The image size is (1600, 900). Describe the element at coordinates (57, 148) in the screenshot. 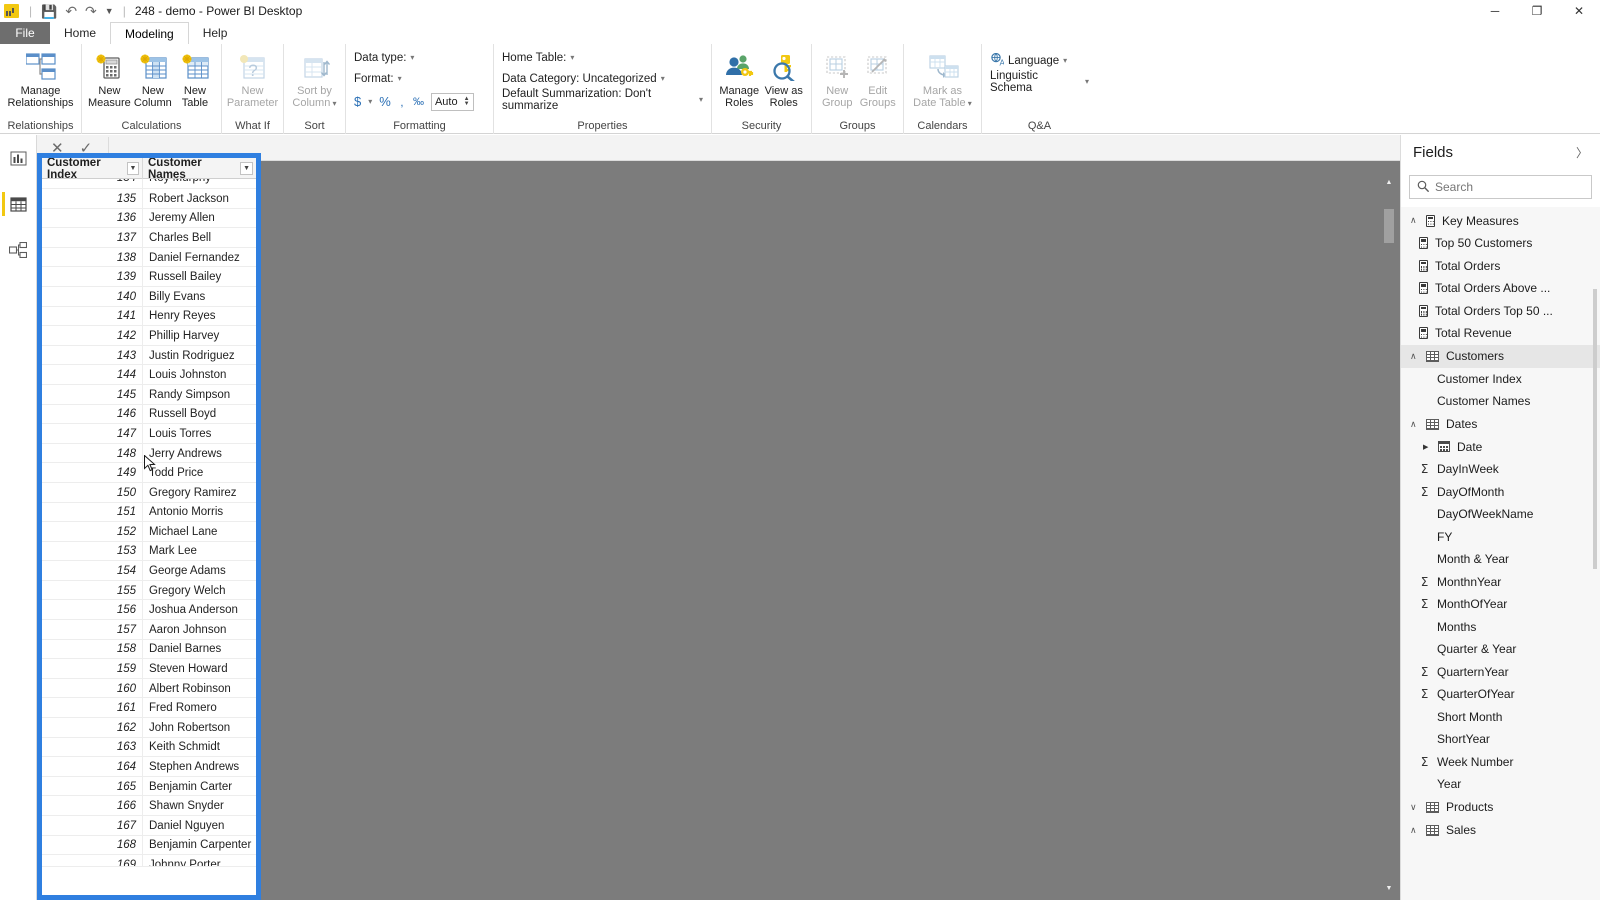

I see `formula-cancel-button: ✕` at that location.